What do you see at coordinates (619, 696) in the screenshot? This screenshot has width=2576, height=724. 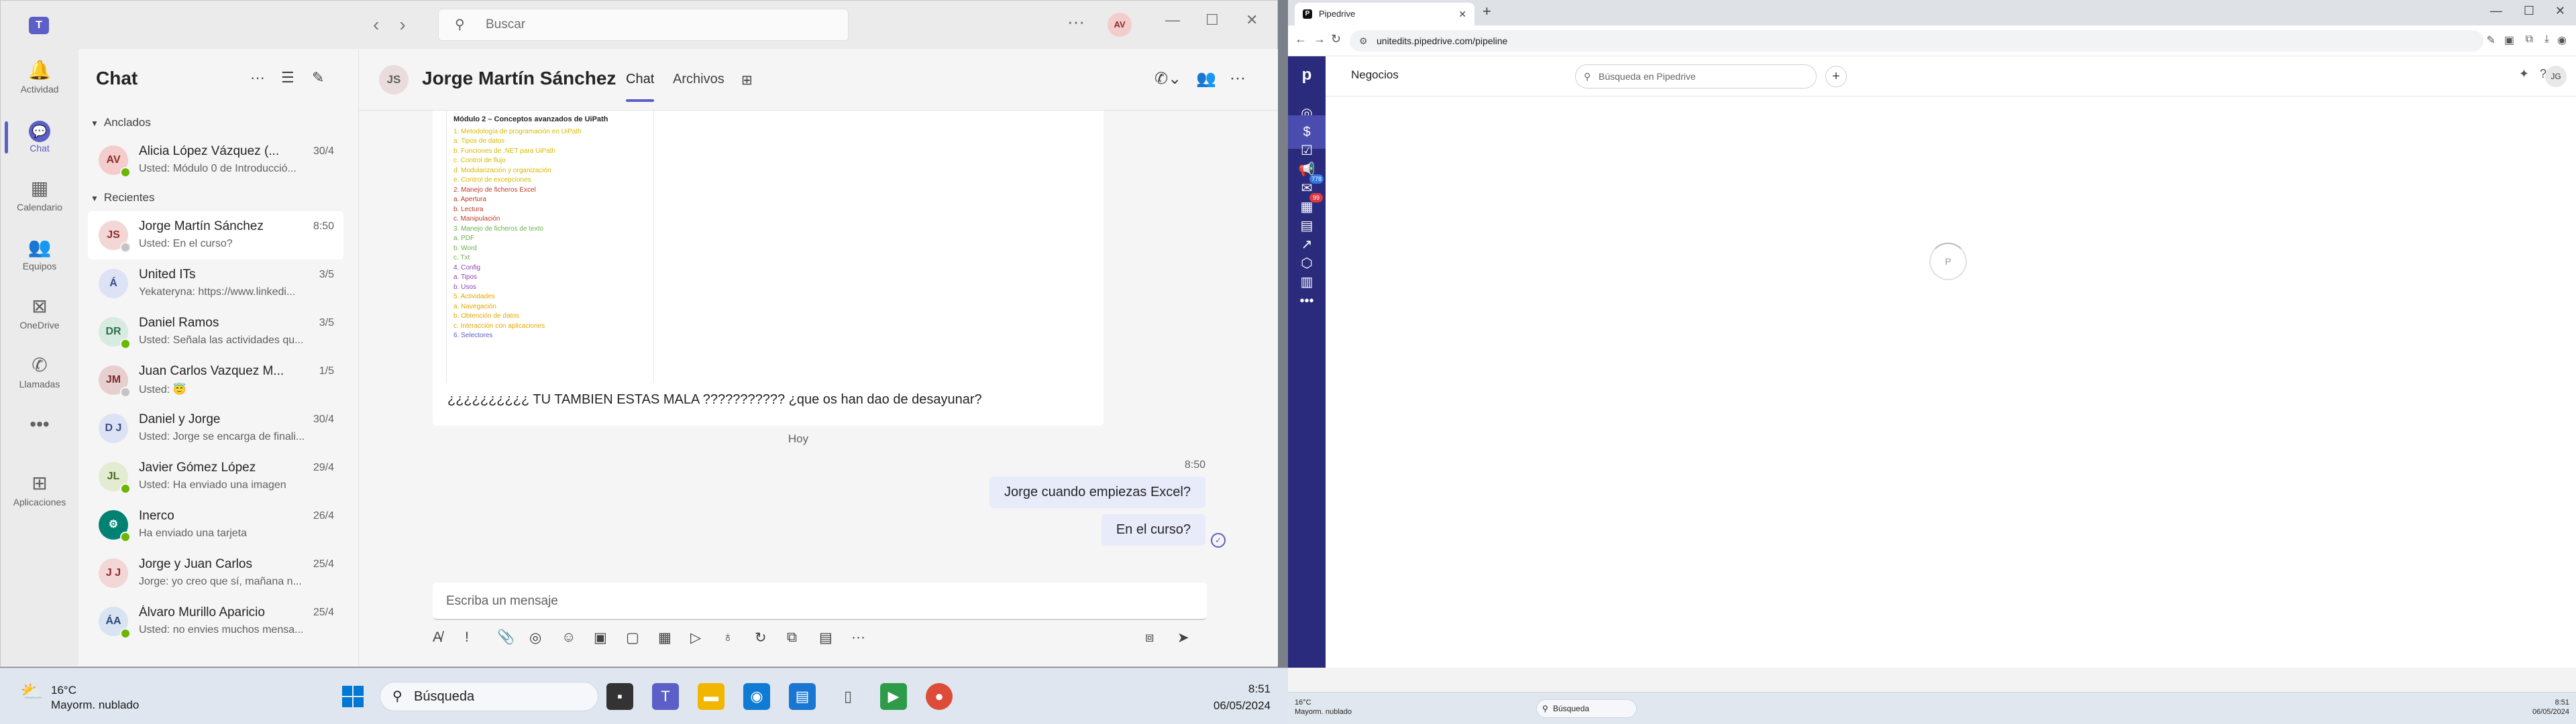 I see `task-view-icon: ▪` at bounding box center [619, 696].